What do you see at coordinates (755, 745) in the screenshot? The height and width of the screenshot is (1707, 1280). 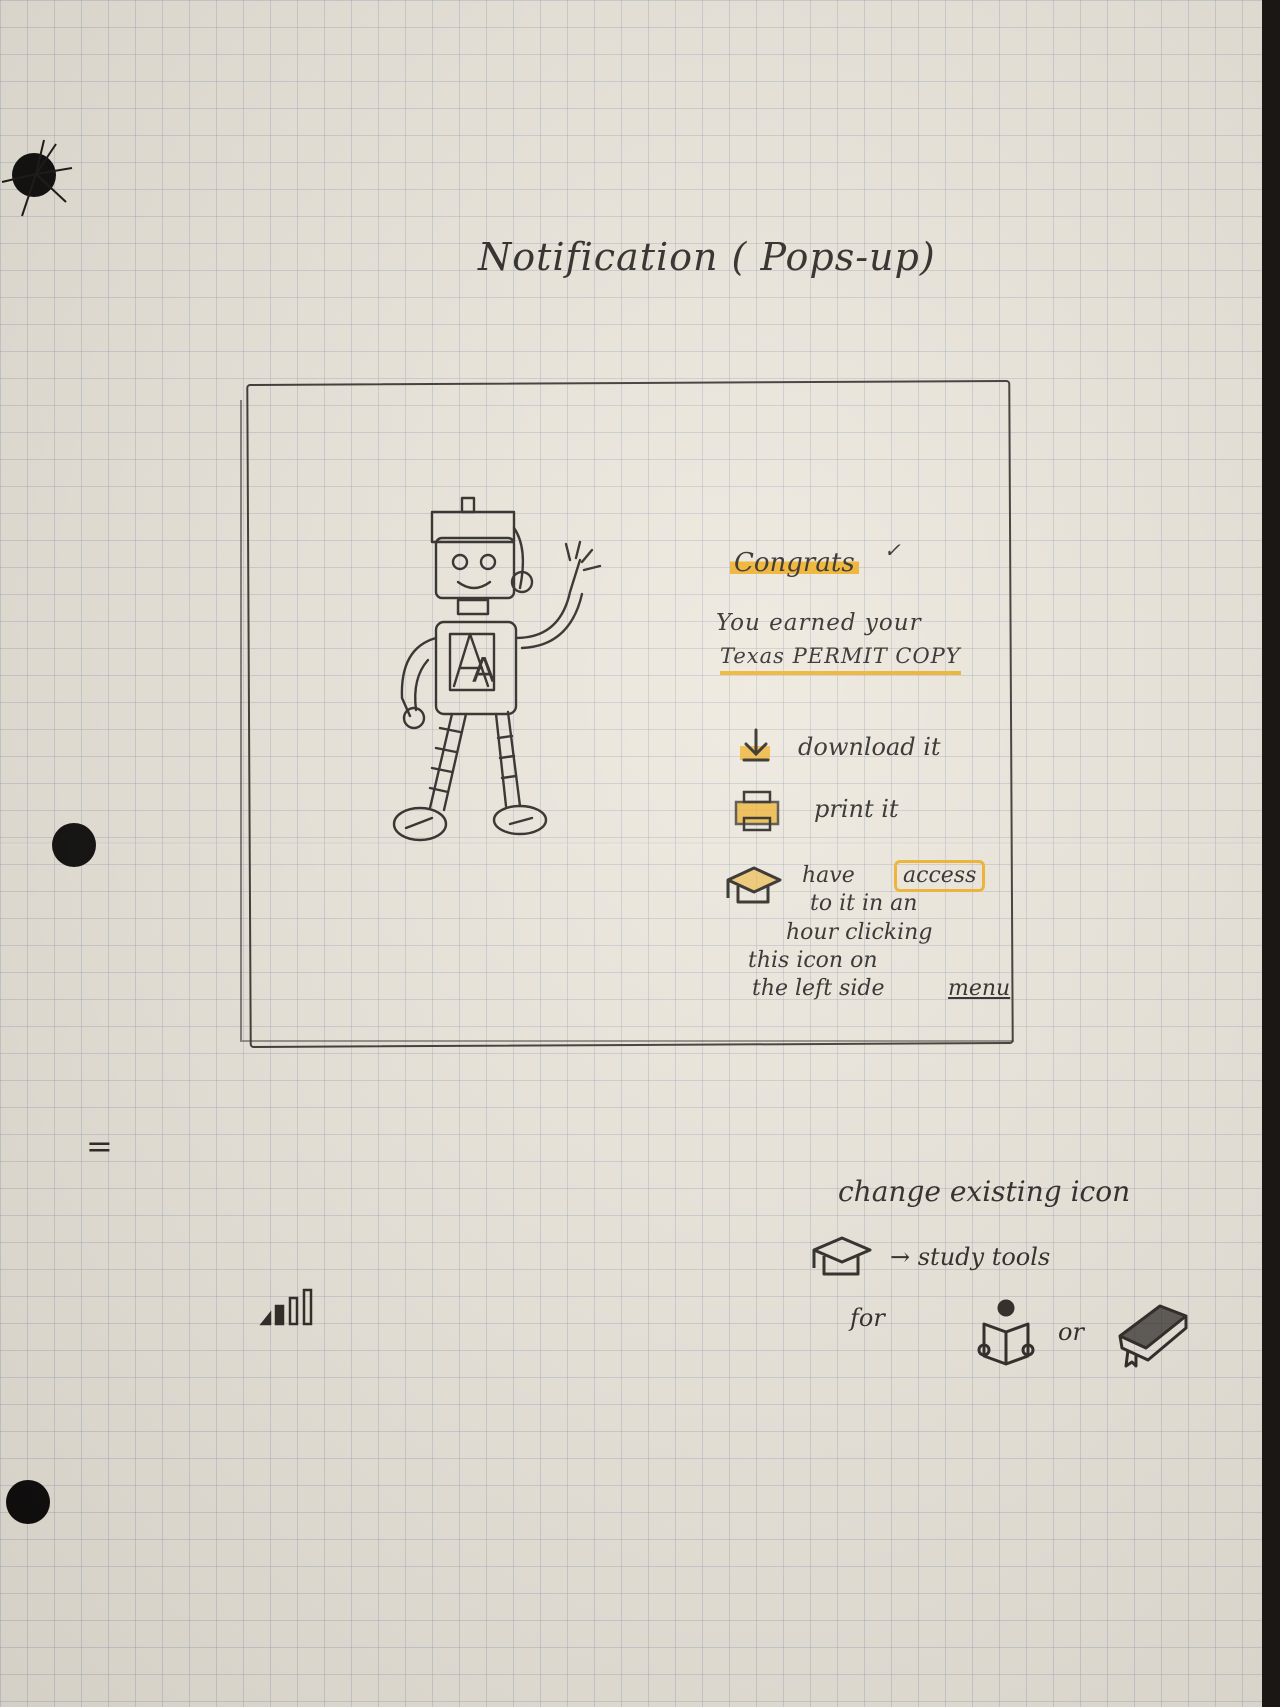 I see `download-icon` at bounding box center [755, 745].